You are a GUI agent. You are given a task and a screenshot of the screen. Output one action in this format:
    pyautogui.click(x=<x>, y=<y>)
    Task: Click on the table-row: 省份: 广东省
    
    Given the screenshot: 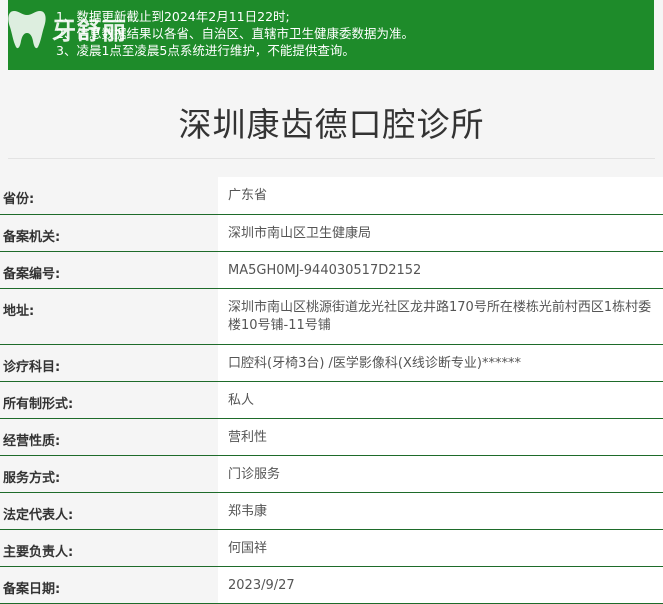 What is the action you would take?
    pyautogui.click(x=331, y=196)
    